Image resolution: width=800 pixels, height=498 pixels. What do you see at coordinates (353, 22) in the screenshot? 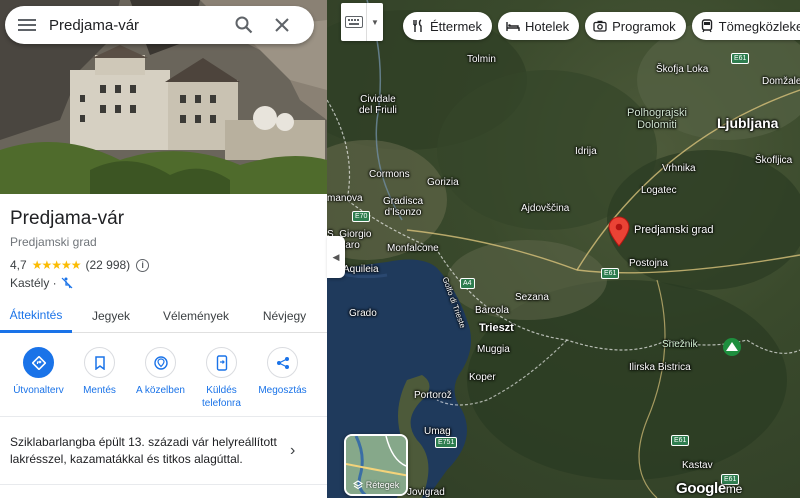
I see `keyboard-icon` at bounding box center [353, 22].